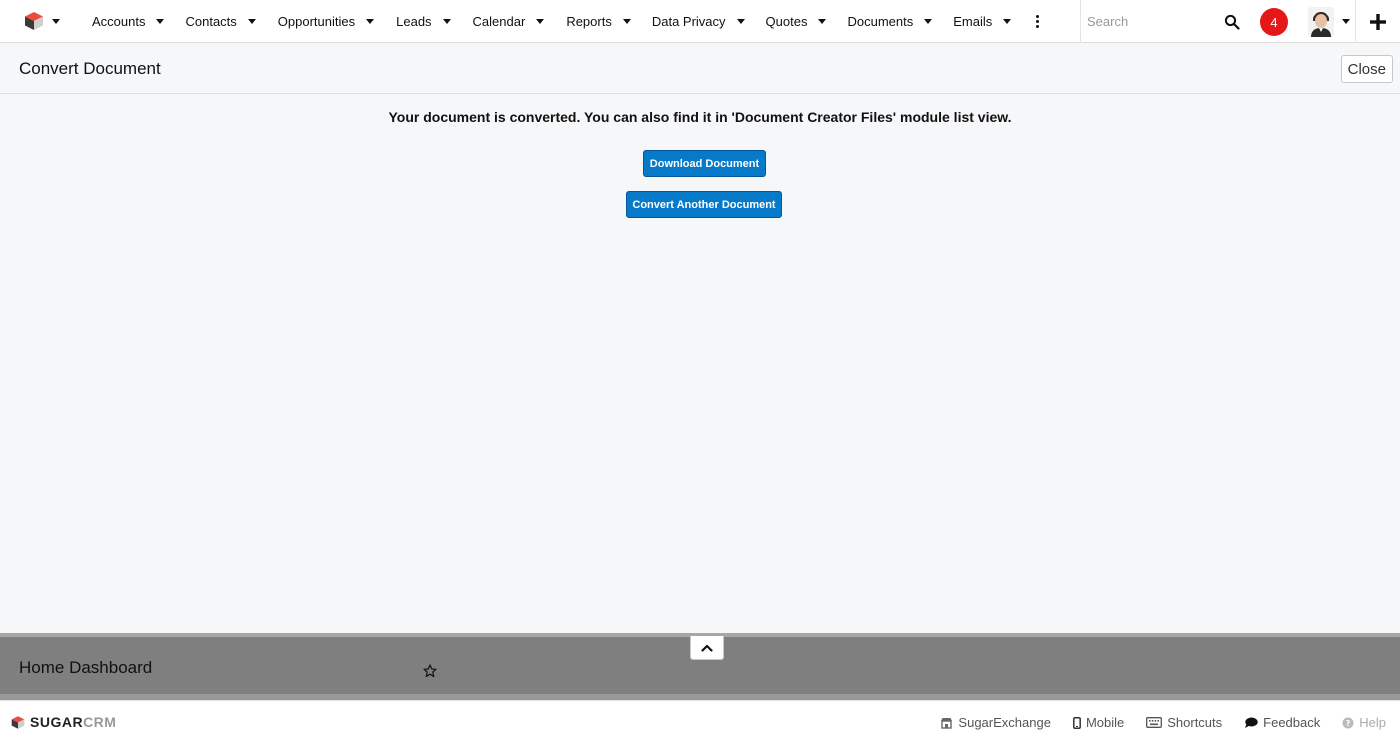 Image resolution: width=1400 pixels, height=744 pixels. Describe the element at coordinates (1195, 722) in the screenshot. I see `footer-link-label: Shortcuts` at that location.